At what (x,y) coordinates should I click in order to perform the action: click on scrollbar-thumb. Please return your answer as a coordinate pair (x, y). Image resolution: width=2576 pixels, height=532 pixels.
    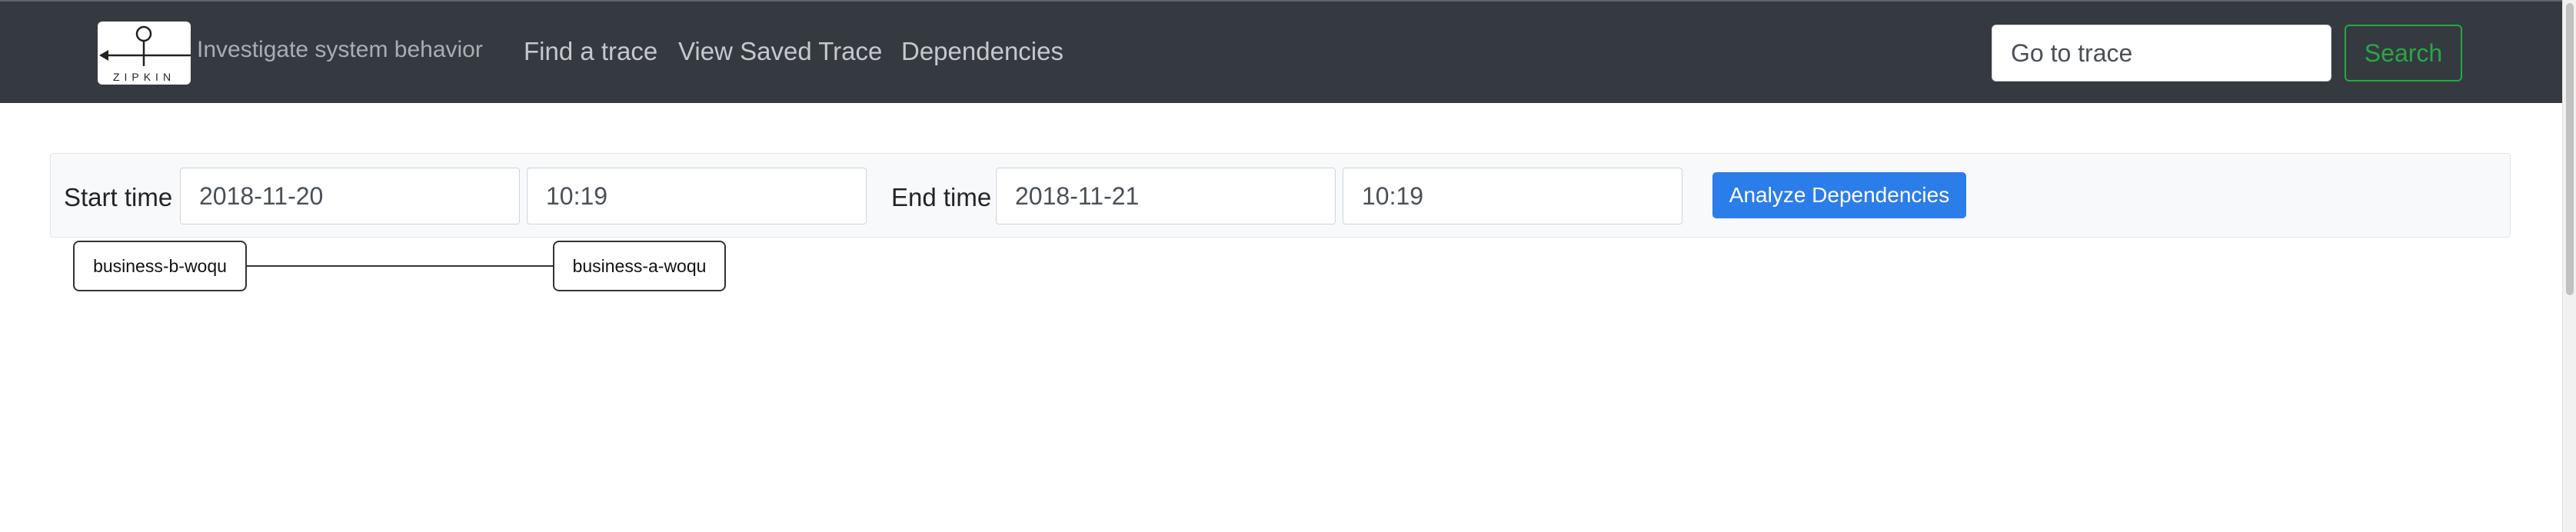
    Looking at the image, I should click on (2570, 149).